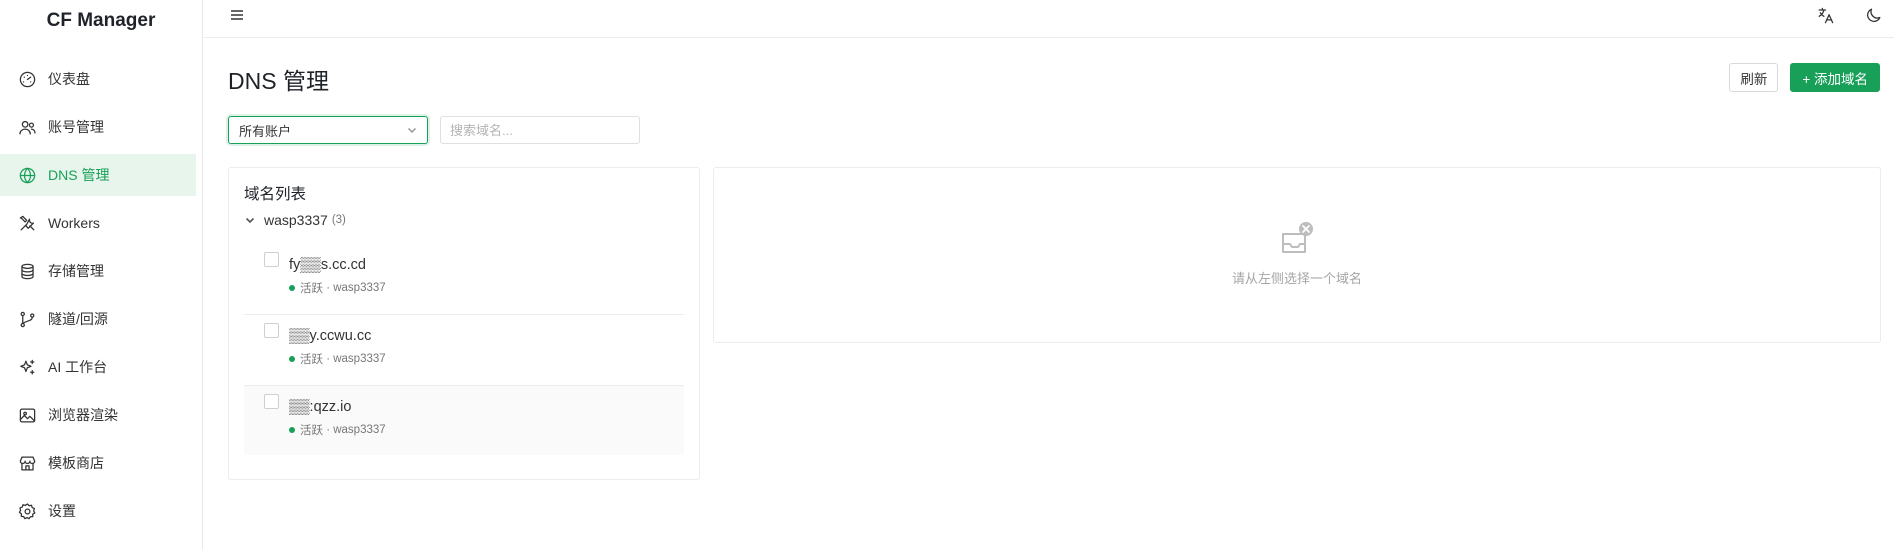 Image resolution: width=1894 pixels, height=549 pixels. I want to click on globe-icon, so click(27, 175).